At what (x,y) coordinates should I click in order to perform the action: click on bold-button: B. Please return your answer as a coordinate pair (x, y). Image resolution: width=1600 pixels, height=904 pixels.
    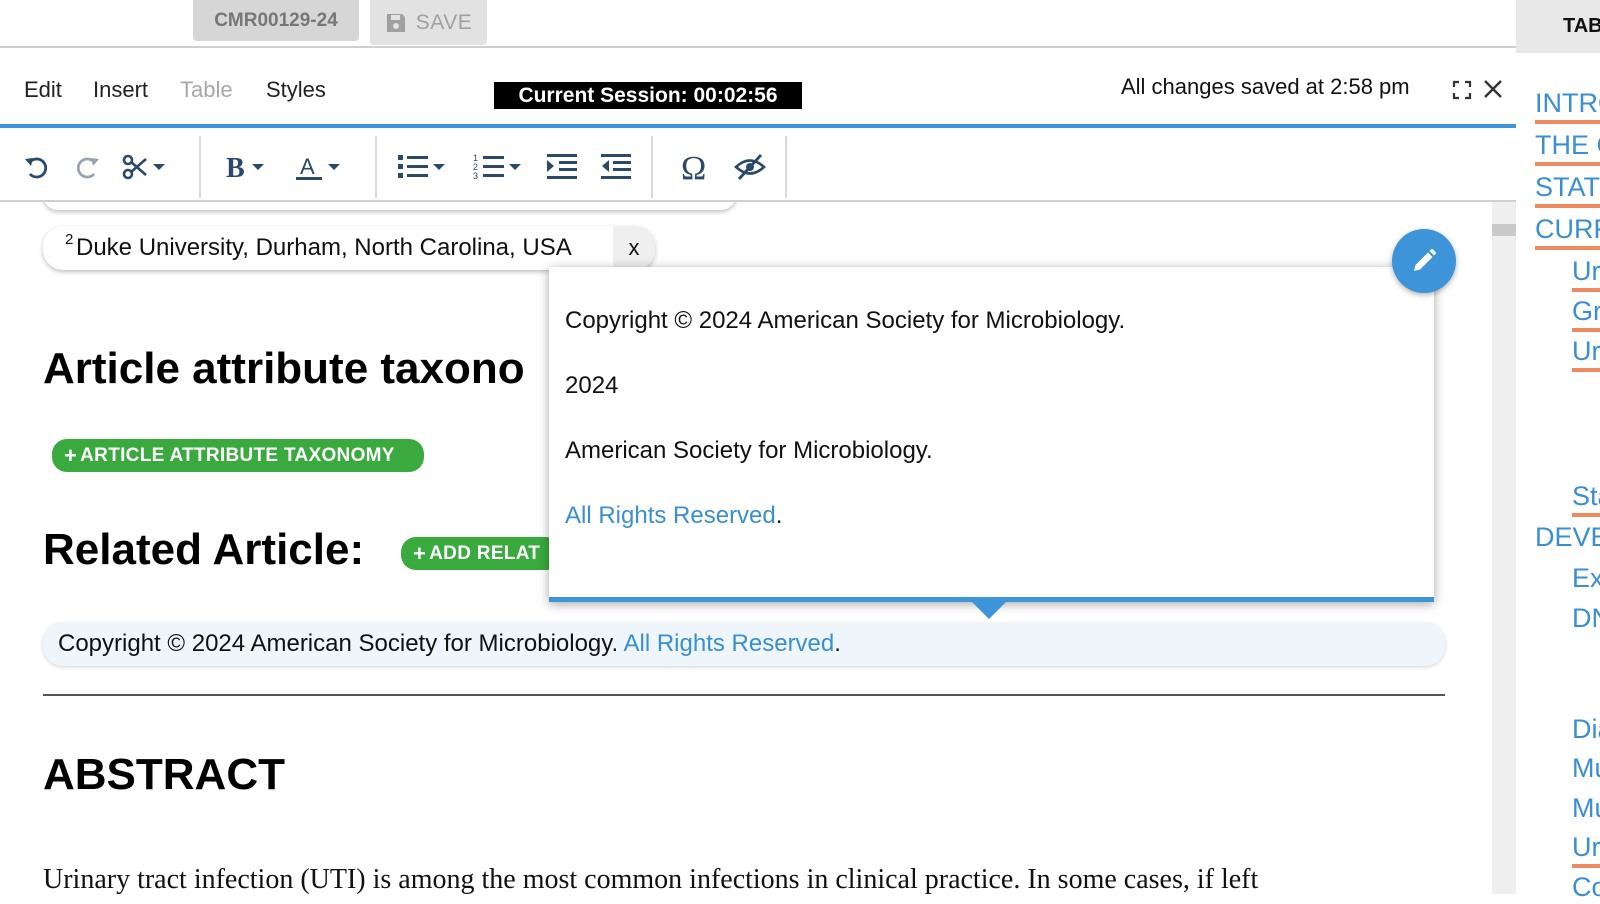
    Looking at the image, I should click on (244, 167).